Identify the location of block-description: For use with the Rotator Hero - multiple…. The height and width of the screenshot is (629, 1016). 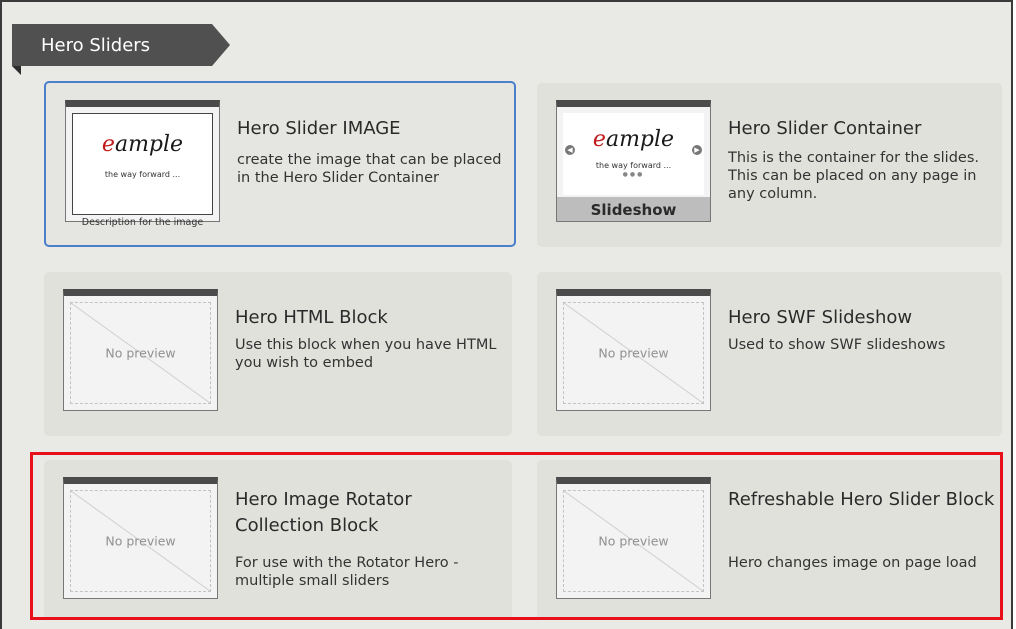
(347, 572).